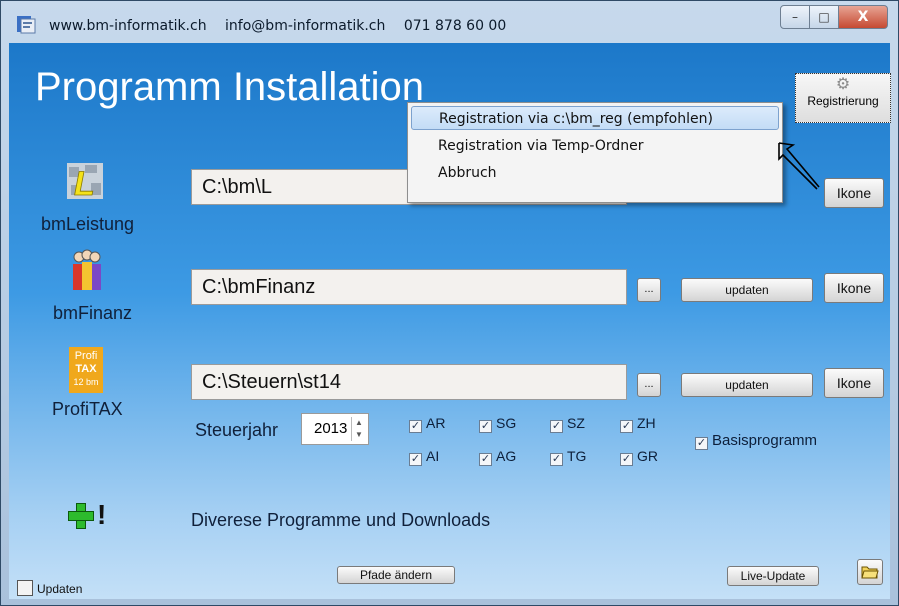  I want to click on checkbox-canton-sz: ✓ SZ, so click(567, 424).